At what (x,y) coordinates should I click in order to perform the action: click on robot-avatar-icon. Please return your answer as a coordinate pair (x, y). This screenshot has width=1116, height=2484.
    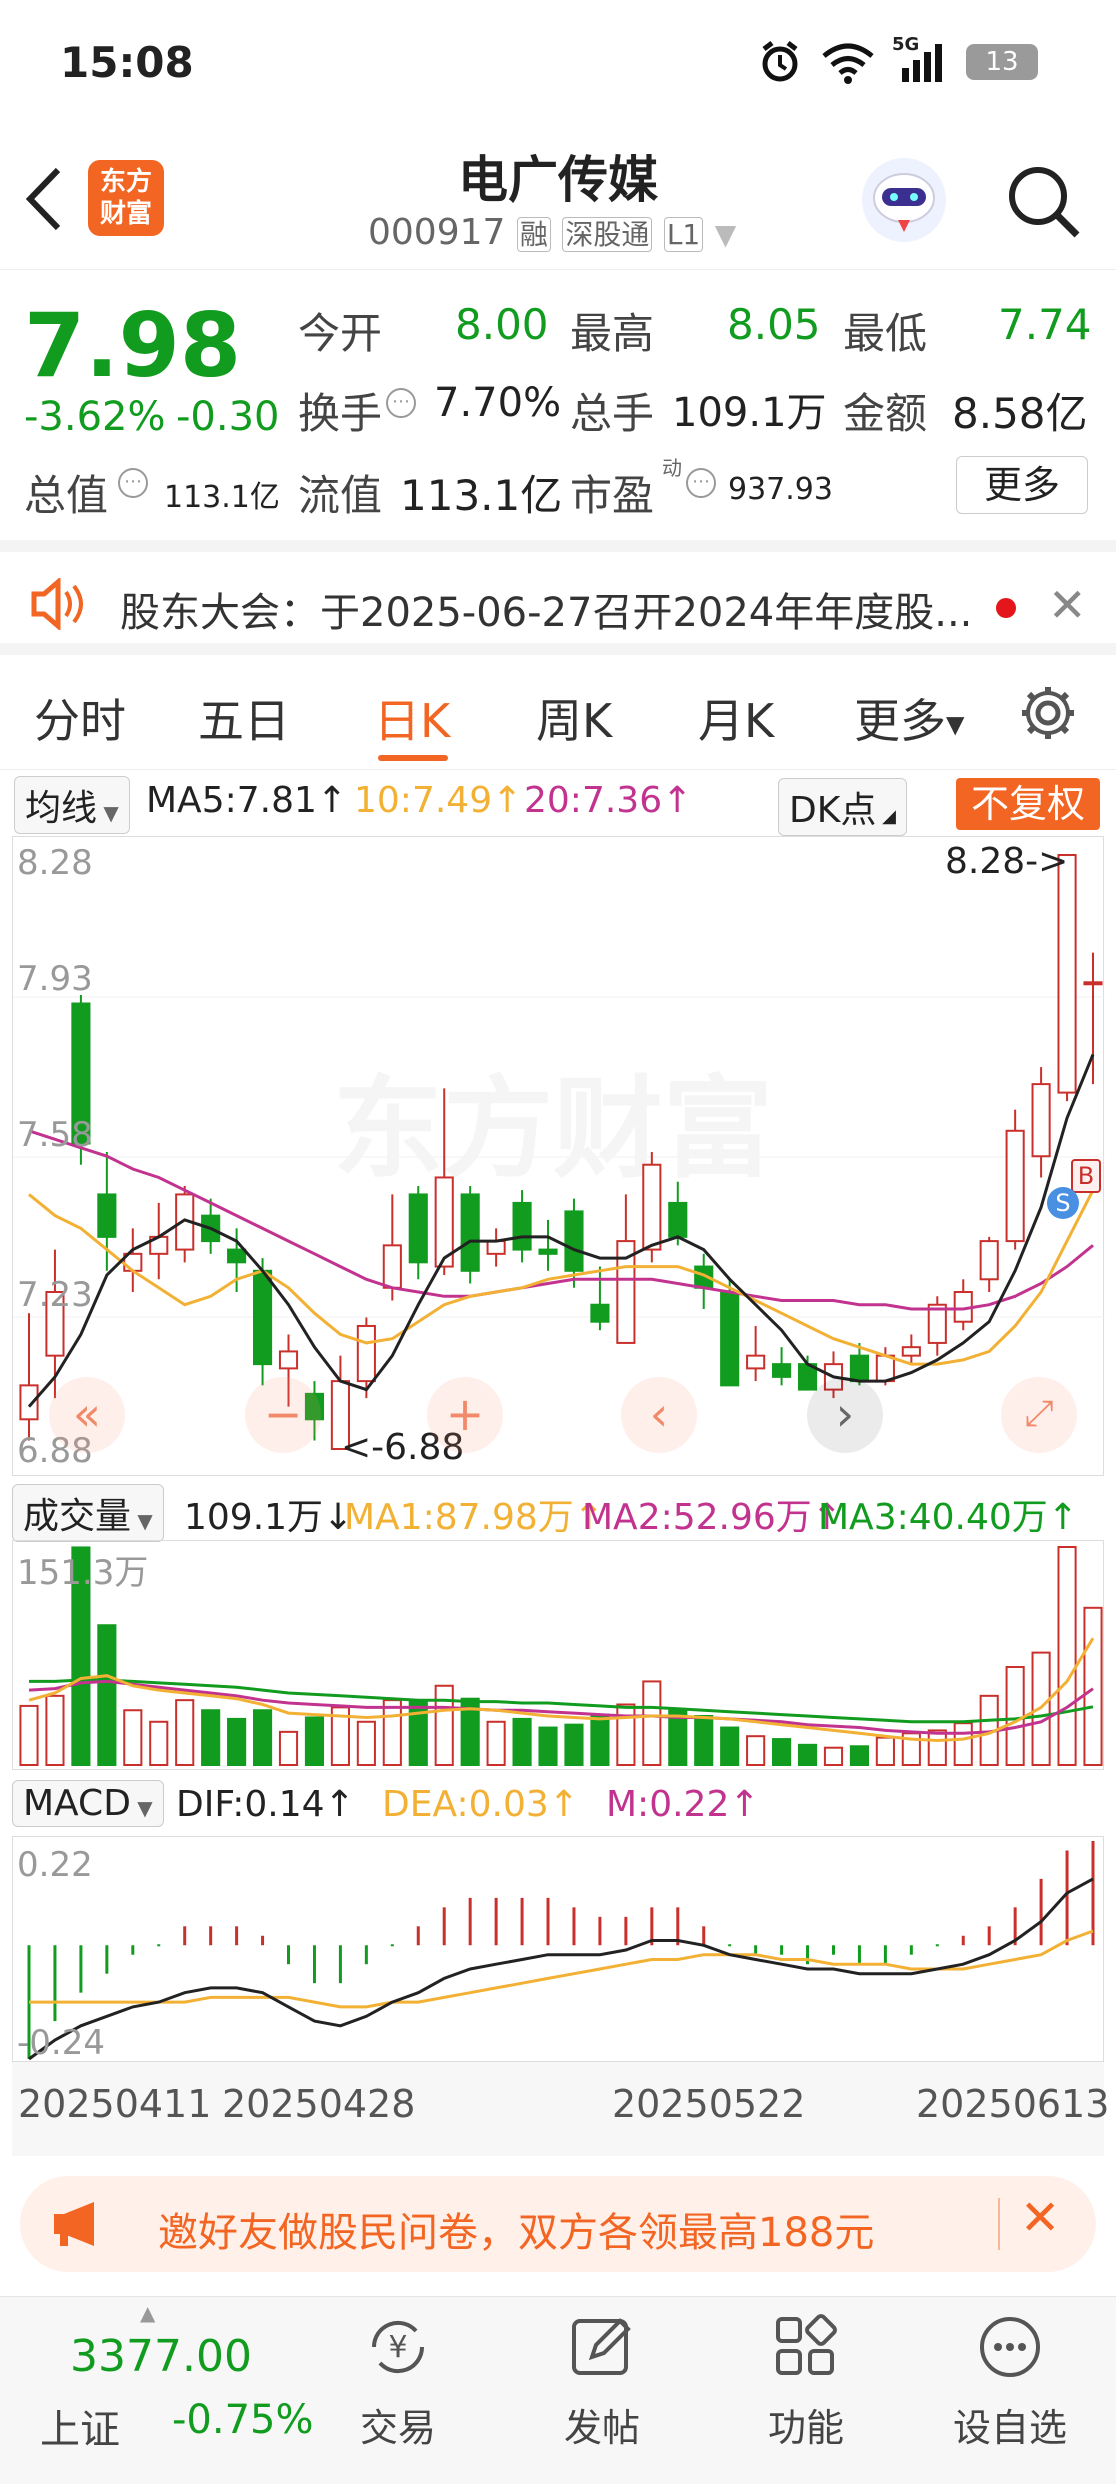
    Looking at the image, I should click on (904, 200).